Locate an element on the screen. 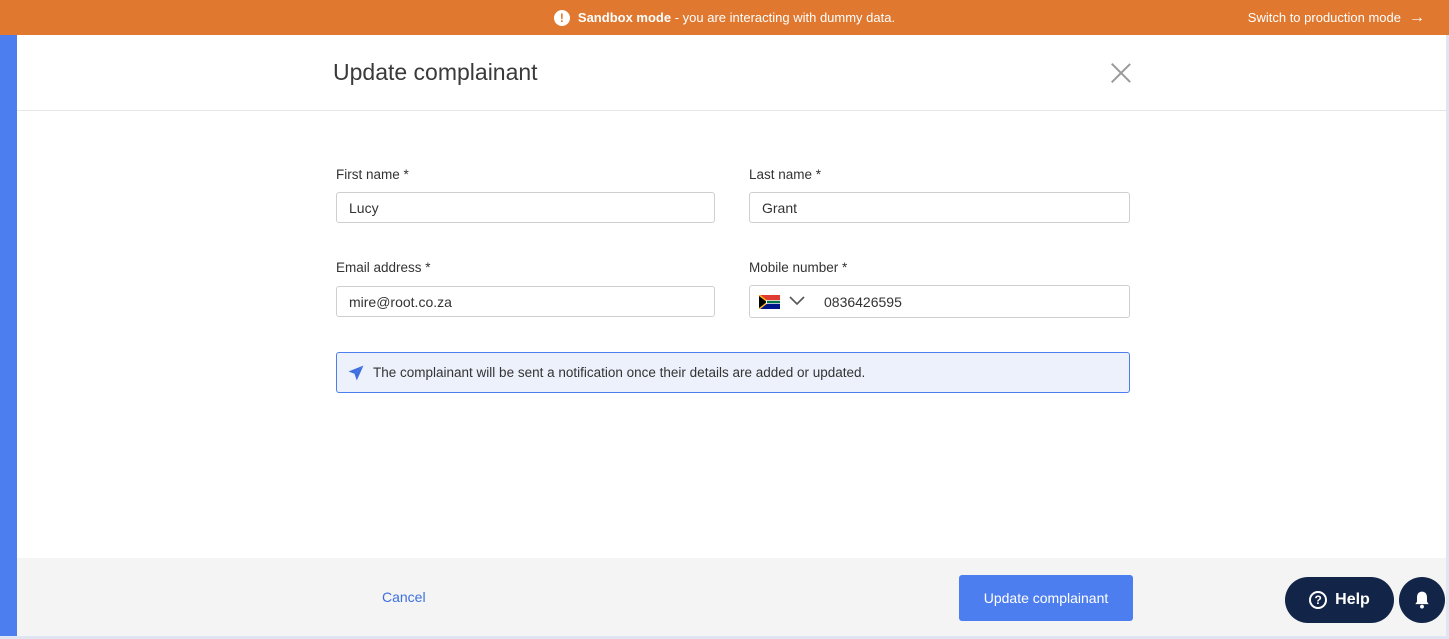 The height and width of the screenshot is (639, 1449). modal-footer: Cancel Update complainant is located at coordinates (731, 597).